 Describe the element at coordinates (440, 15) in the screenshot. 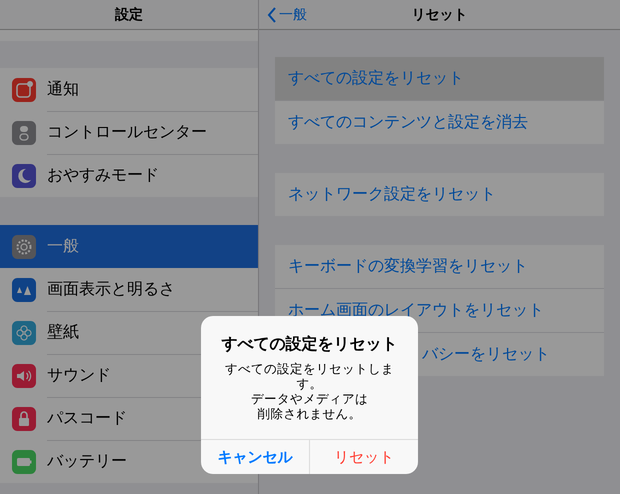

I see `page-title: リセット` at that location.